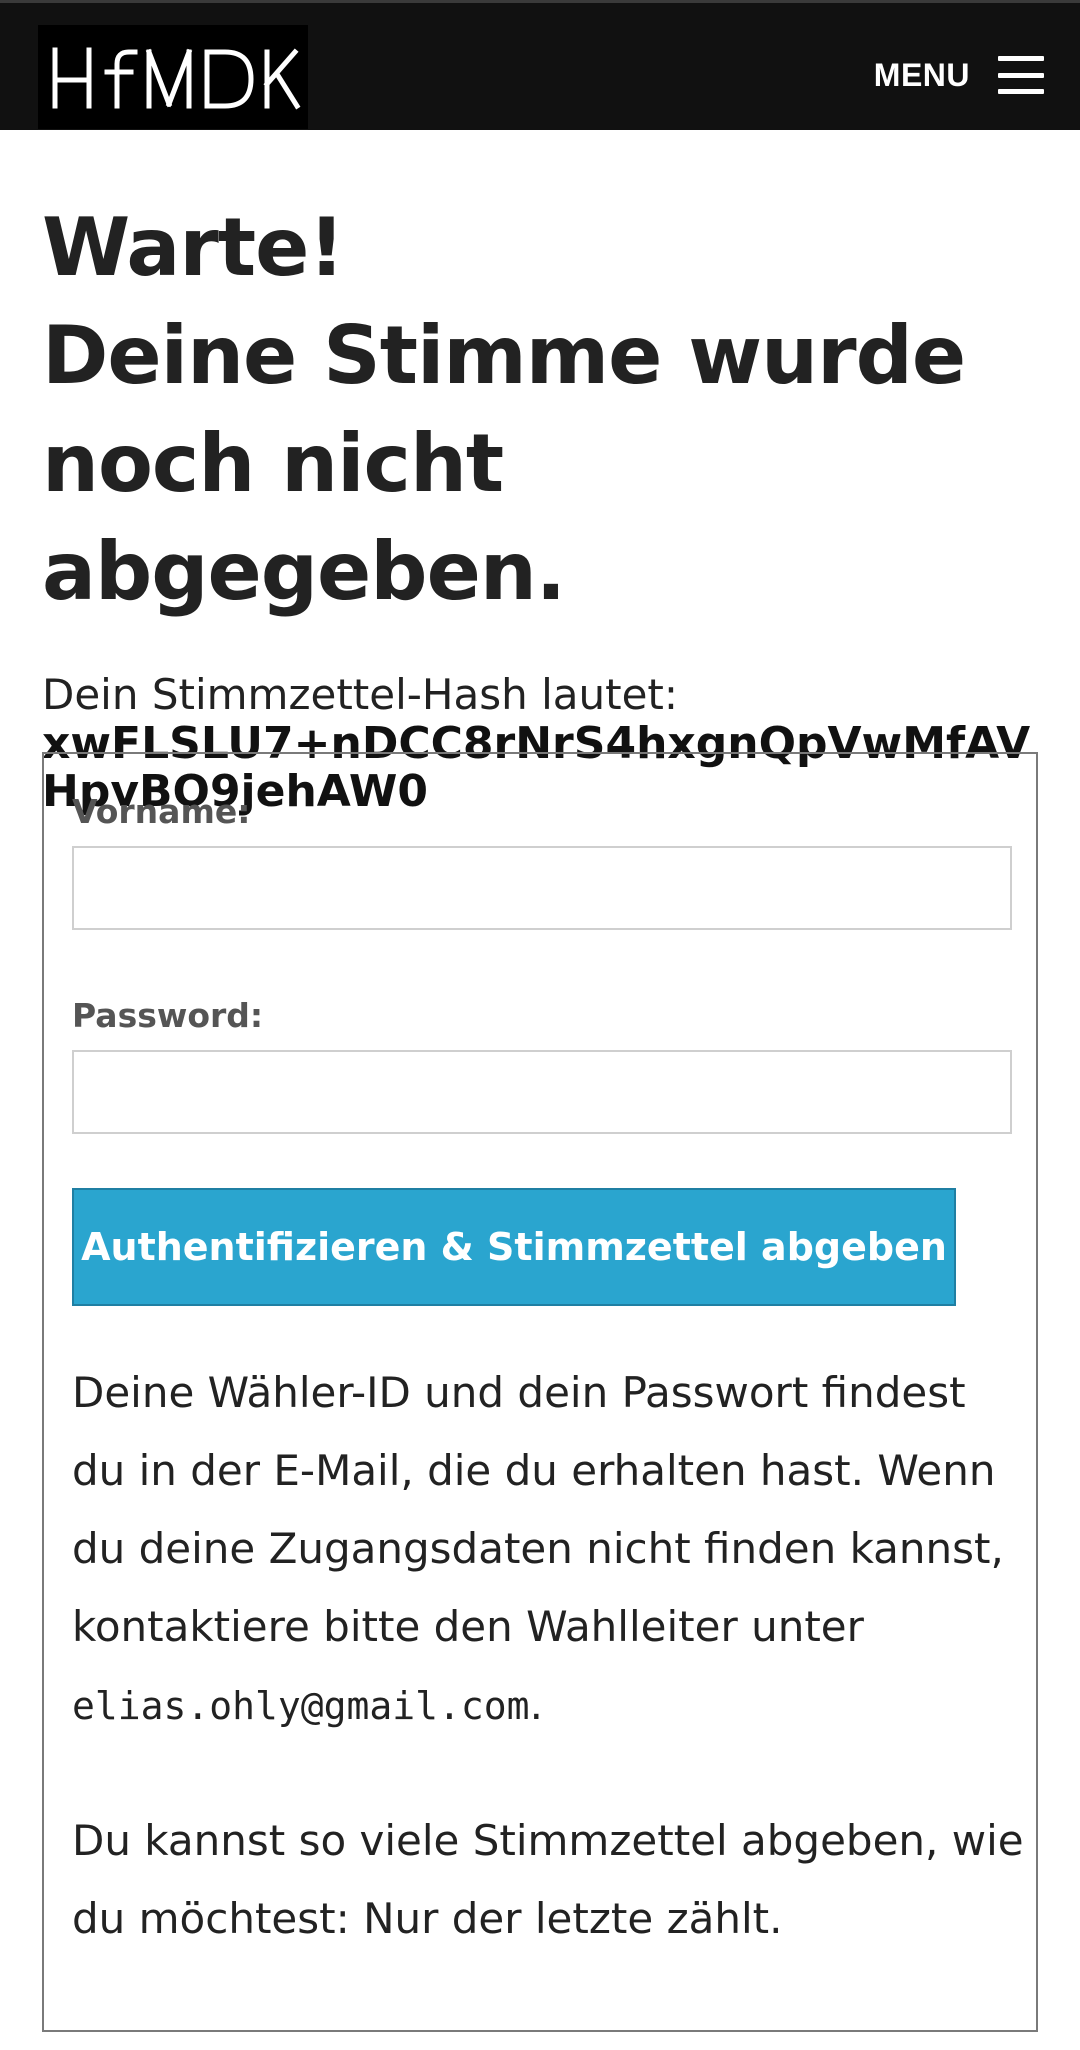 The width and height of the screenshot is (1080, 2050). I want to click on title-line-2: Deine Stimme wurde, so click(504, 355).